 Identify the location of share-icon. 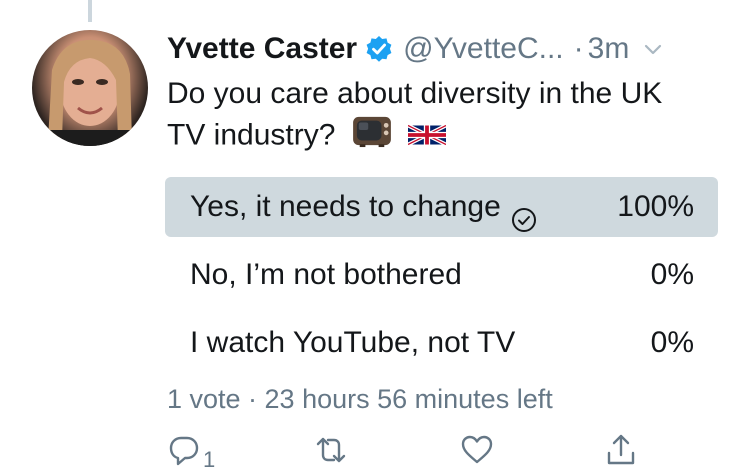
(621, 452).